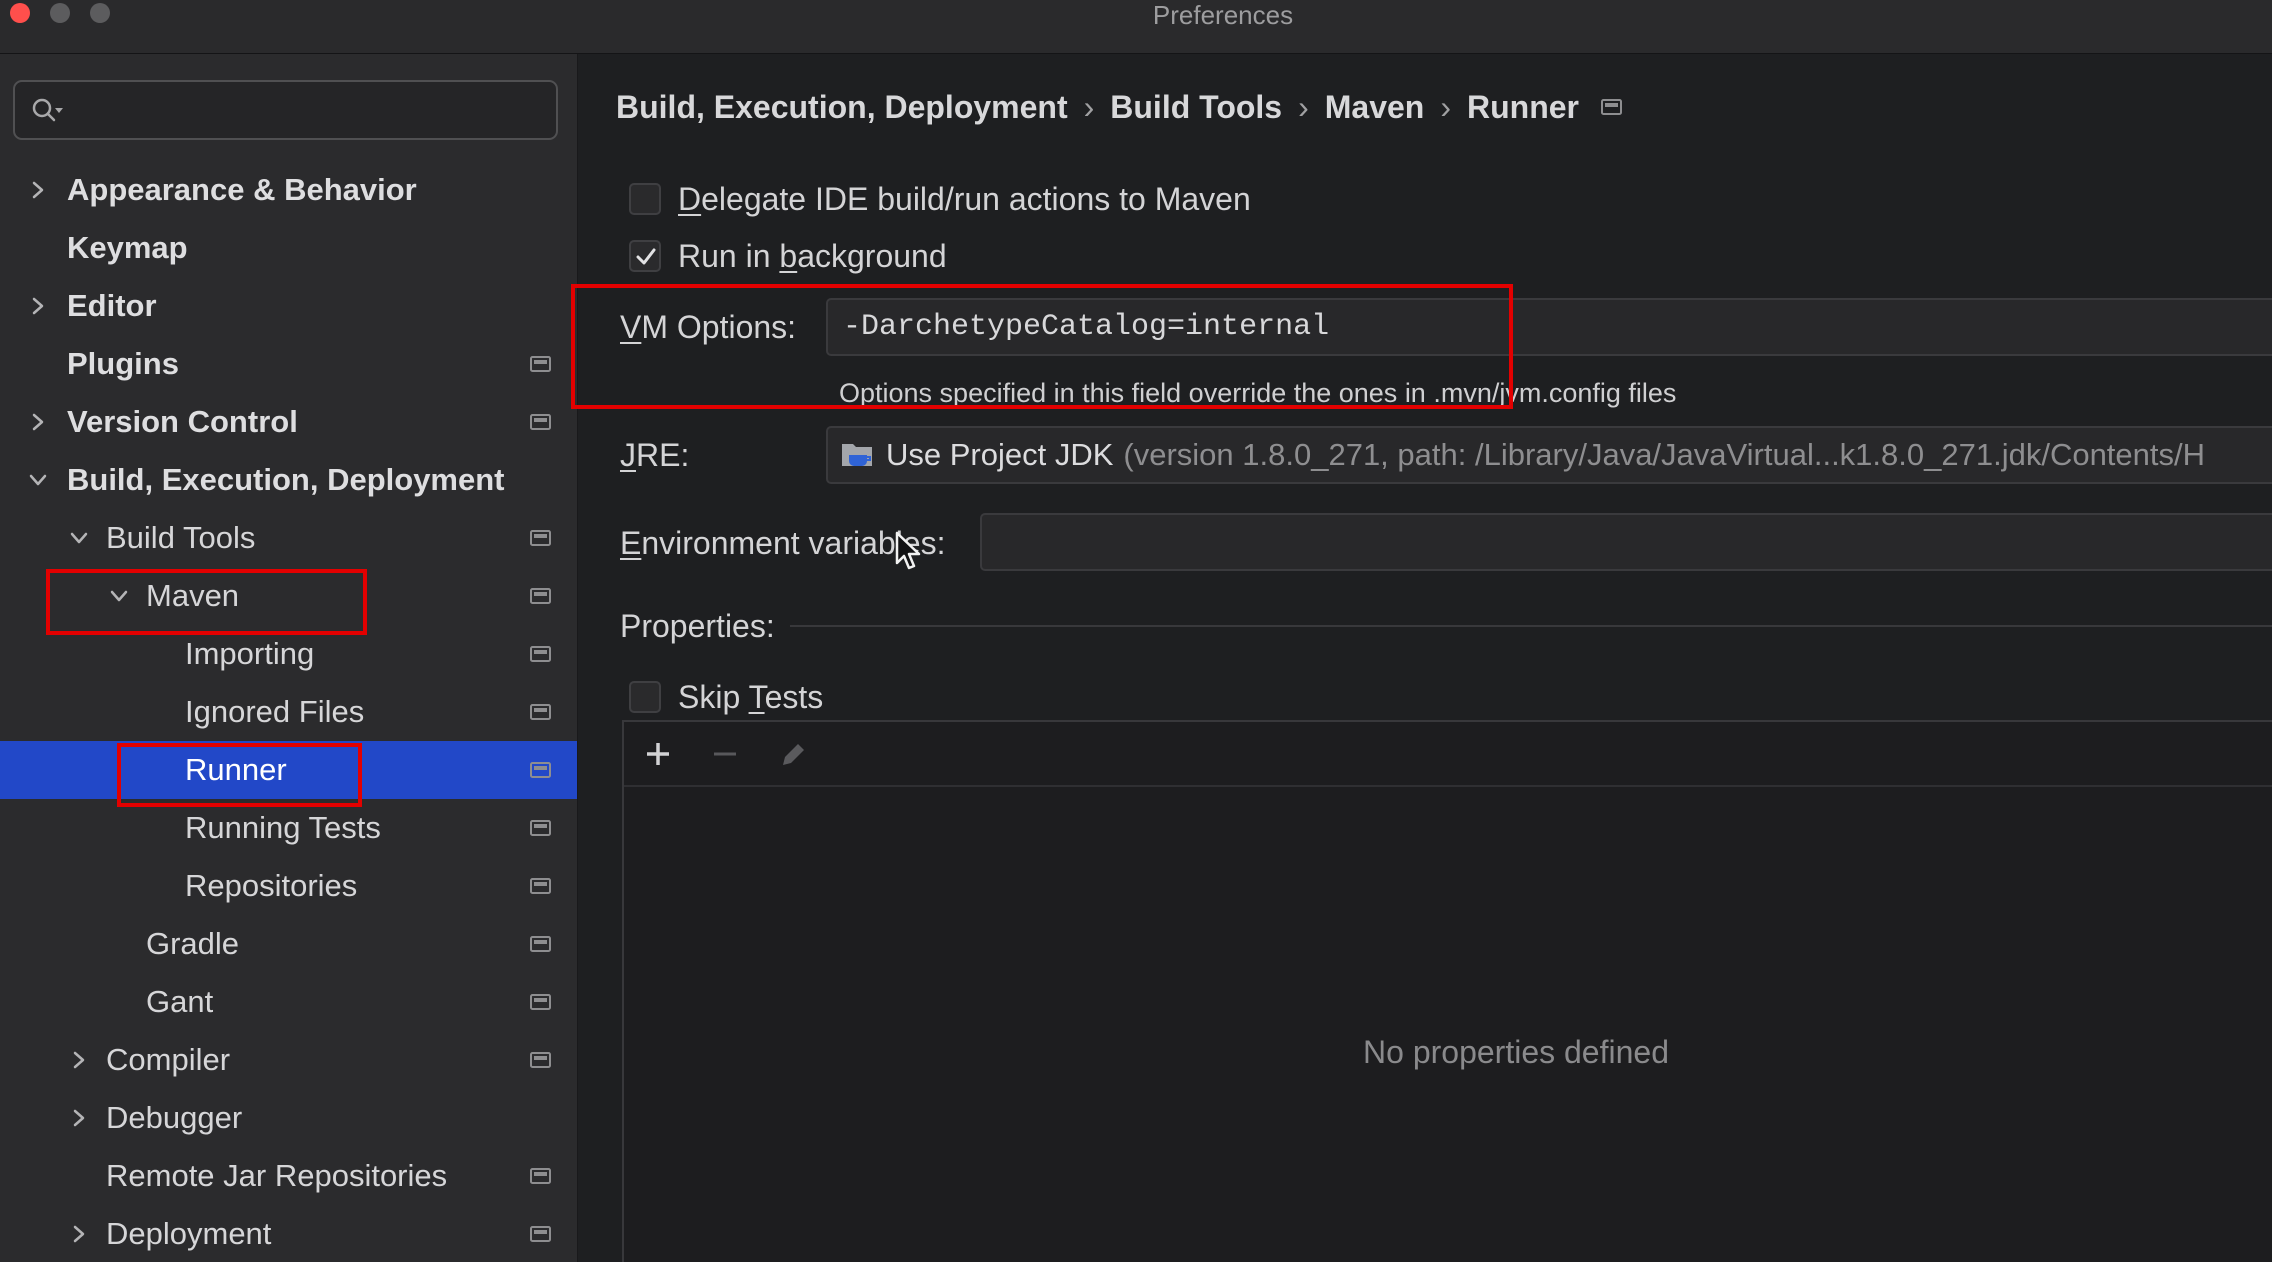 This screenshot has width=2272, height=1262. Describe the element at coordinates (288, 1002) in the screenshot. I see `sidebar-item-gant: Gant` at that location.